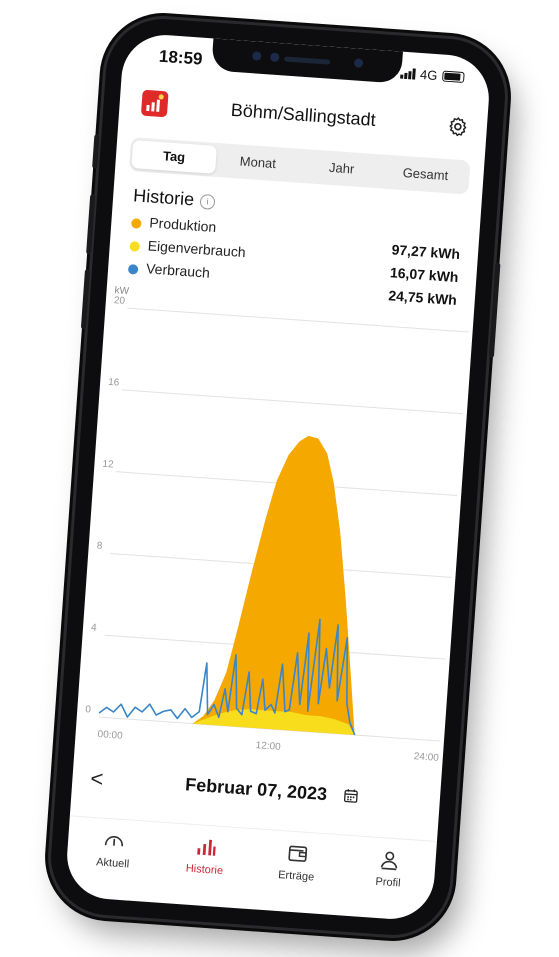 The image size is (559, 957). What do you see at coordinates (181, 57) in the screenshot?
I see `status-time: 18:59` at bounding box center [181, 57].